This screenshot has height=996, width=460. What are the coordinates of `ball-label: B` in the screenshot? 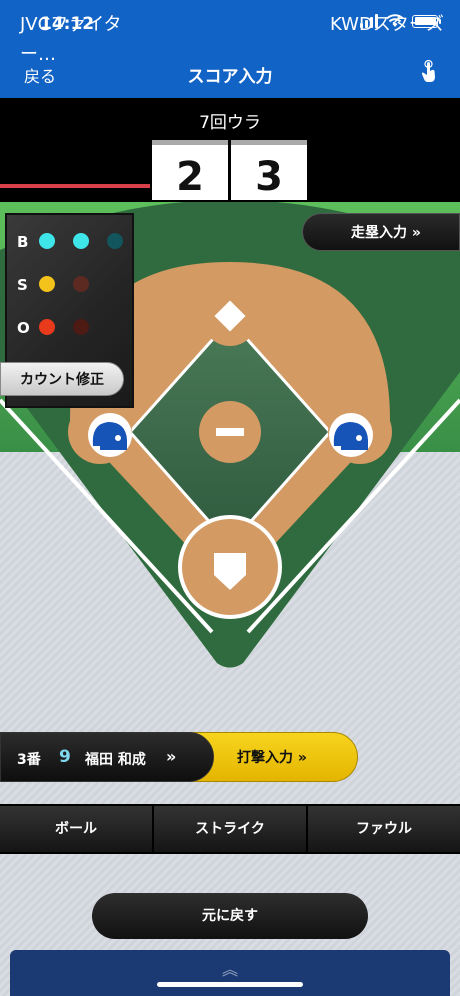 It's located at (23, 242).